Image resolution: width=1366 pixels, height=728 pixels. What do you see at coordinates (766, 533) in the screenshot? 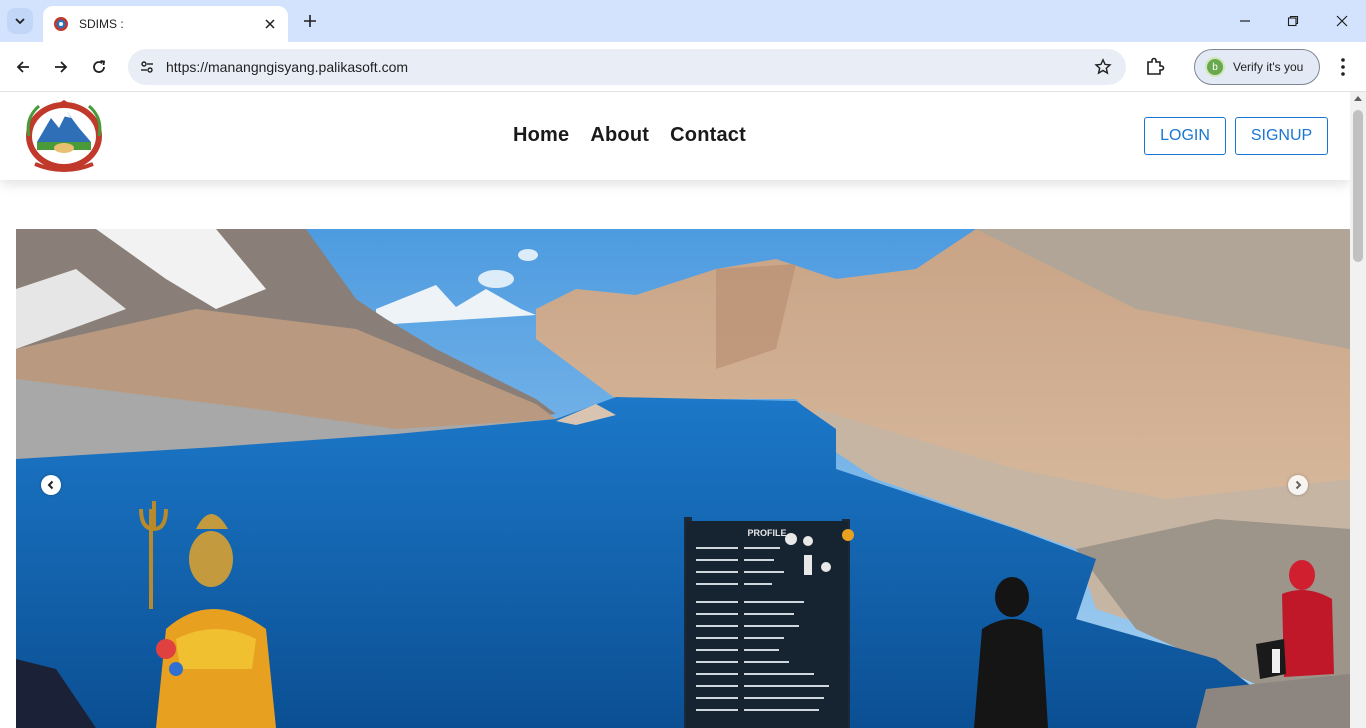
I see `sign-heading: PROFILE` at bounding box center [766, 533].